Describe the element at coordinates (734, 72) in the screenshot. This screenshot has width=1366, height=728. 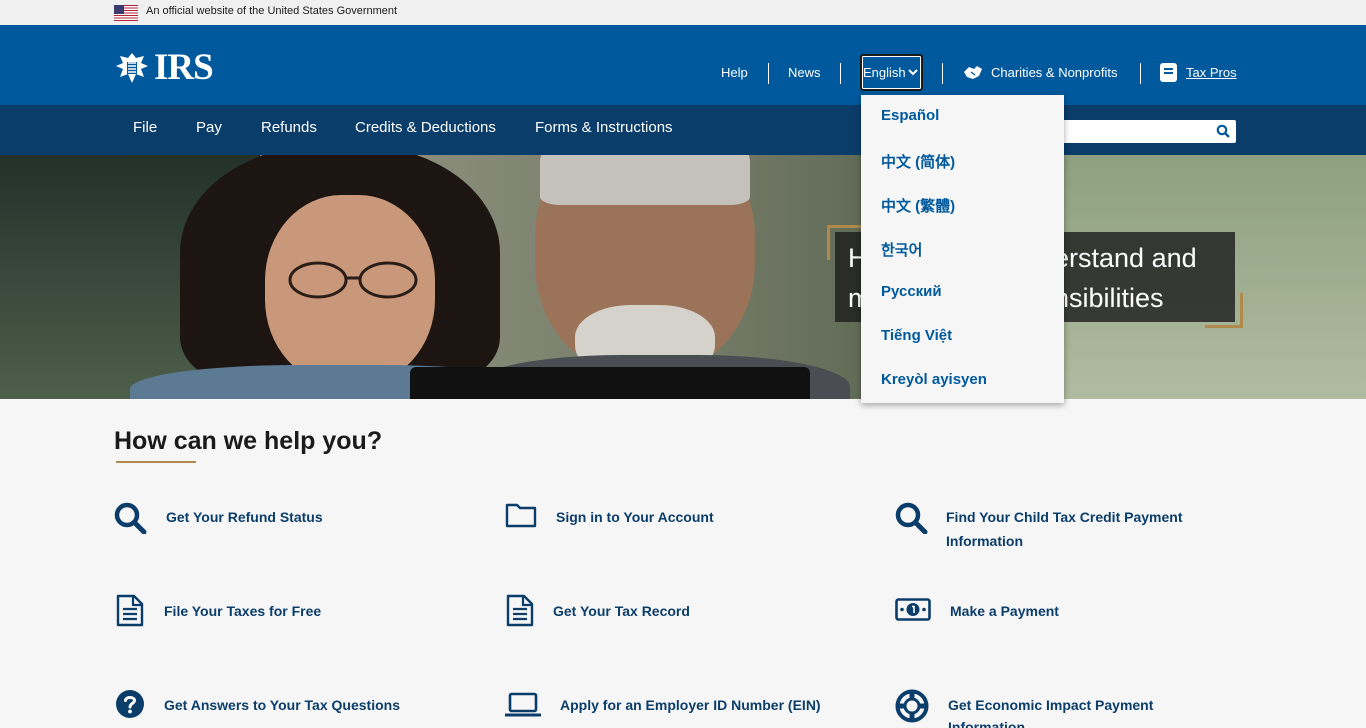
I see `help-link: Help` at that location.